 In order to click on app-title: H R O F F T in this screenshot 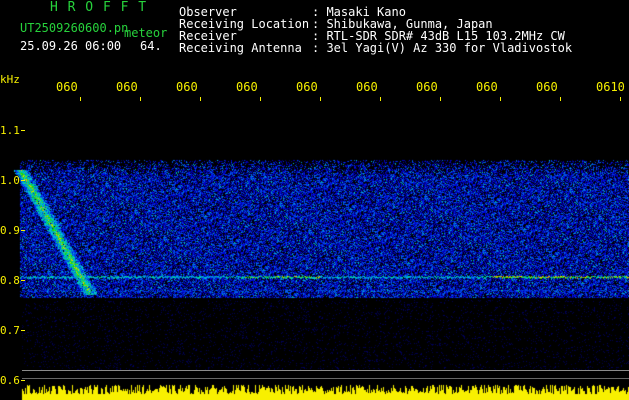, I will do `click(99, 7)`.